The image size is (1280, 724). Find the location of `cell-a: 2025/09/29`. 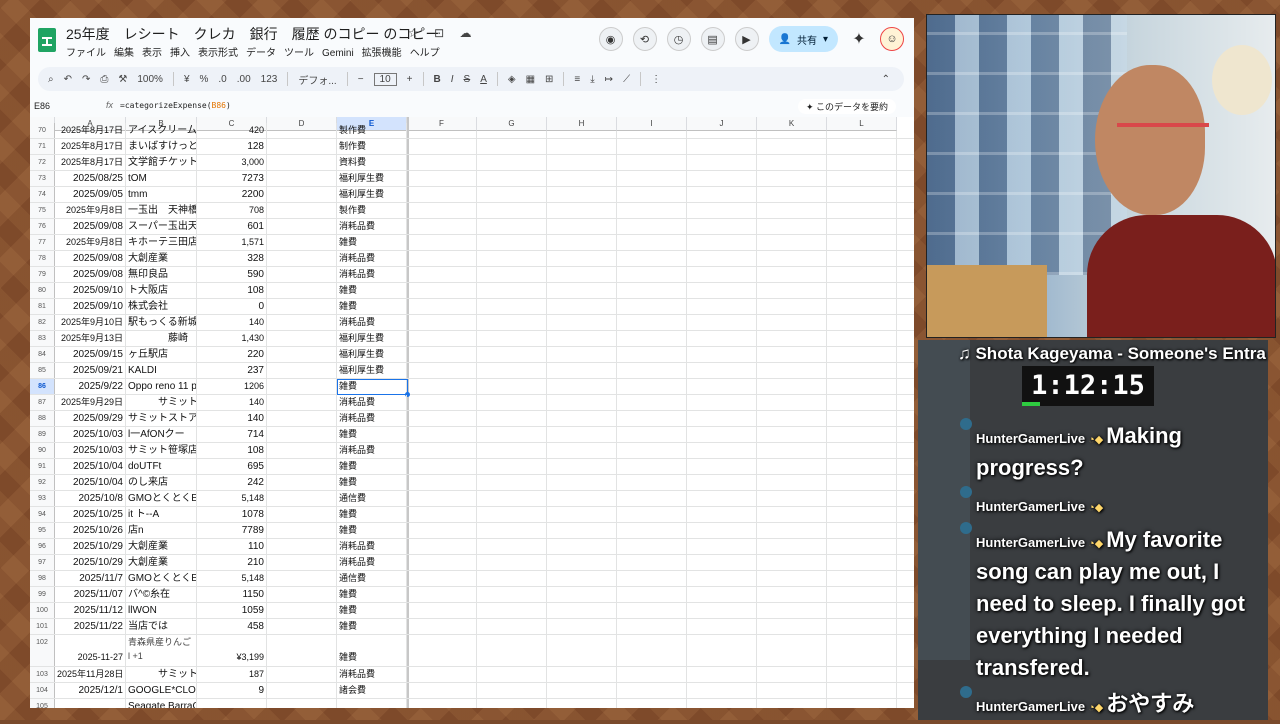

cell-a: 2025/09/29 is located at coordinates (90, 418).